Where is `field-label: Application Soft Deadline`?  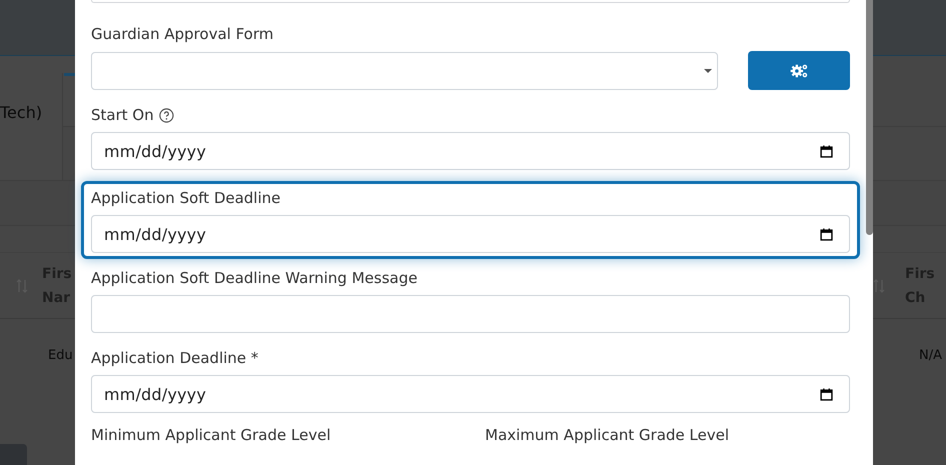
field-label: Application Soft Deadline is located at coordinates (186, 198).